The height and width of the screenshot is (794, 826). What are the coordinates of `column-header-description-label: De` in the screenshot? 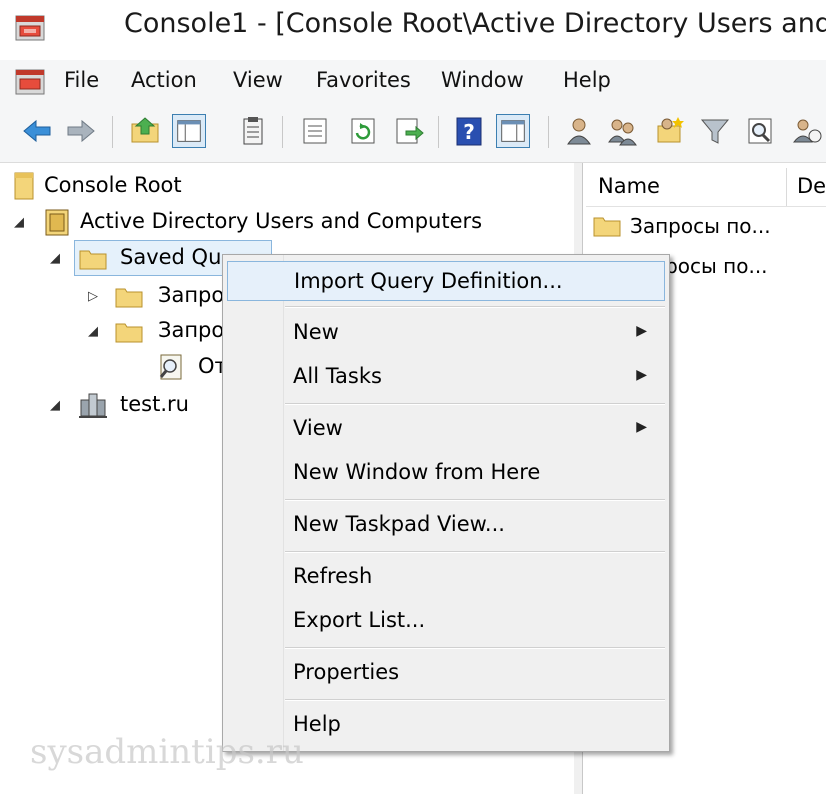 It's located at (811, 186).